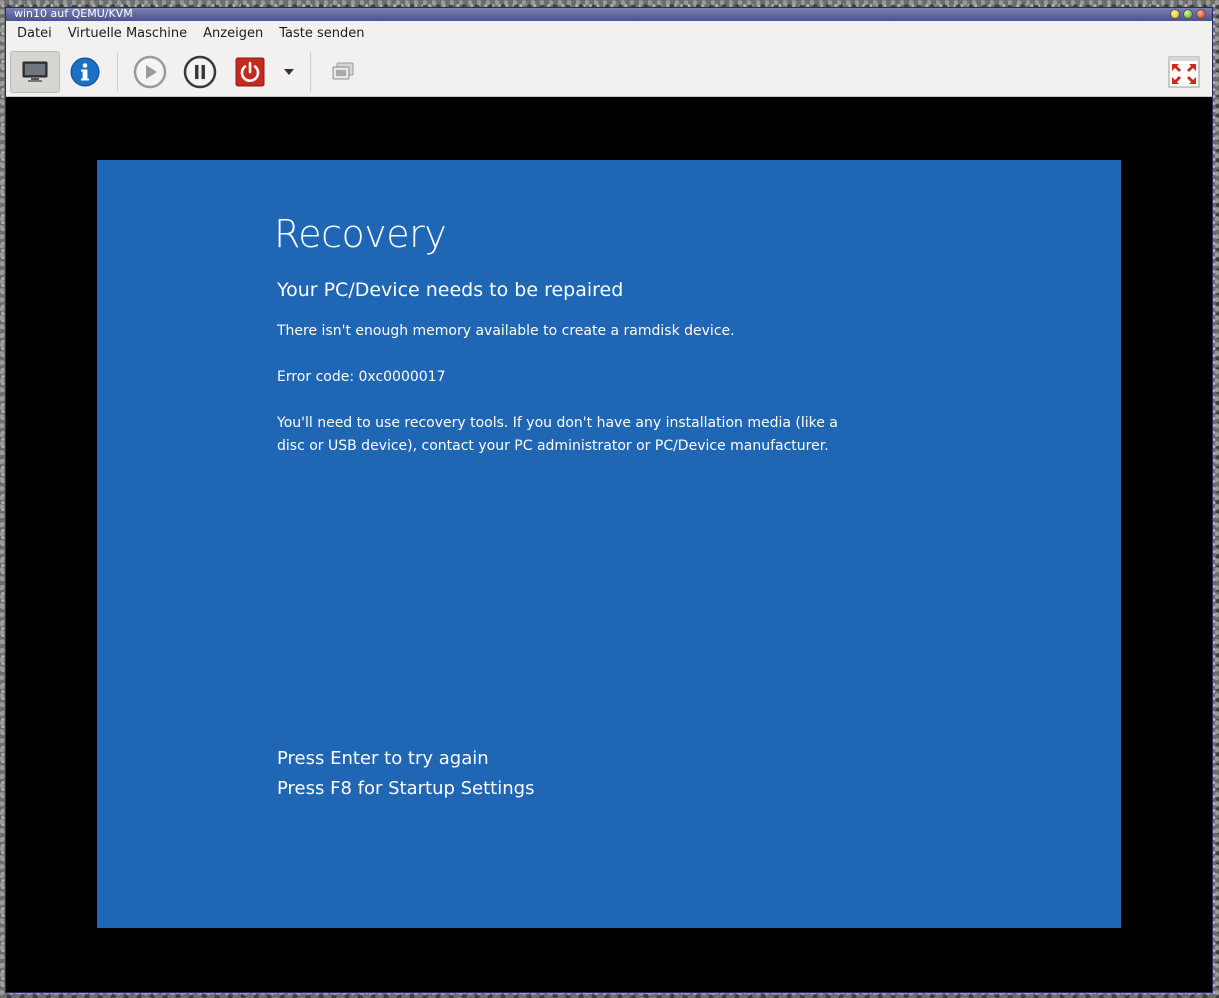 The image size is (1219, 998). I want to click on menu-datei: Datei, so click(34, 34).